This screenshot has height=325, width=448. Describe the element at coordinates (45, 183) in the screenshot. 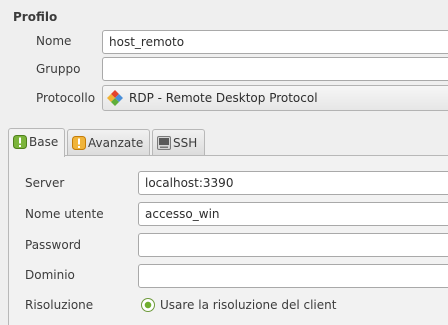

I see `server-label: Server` at that location.